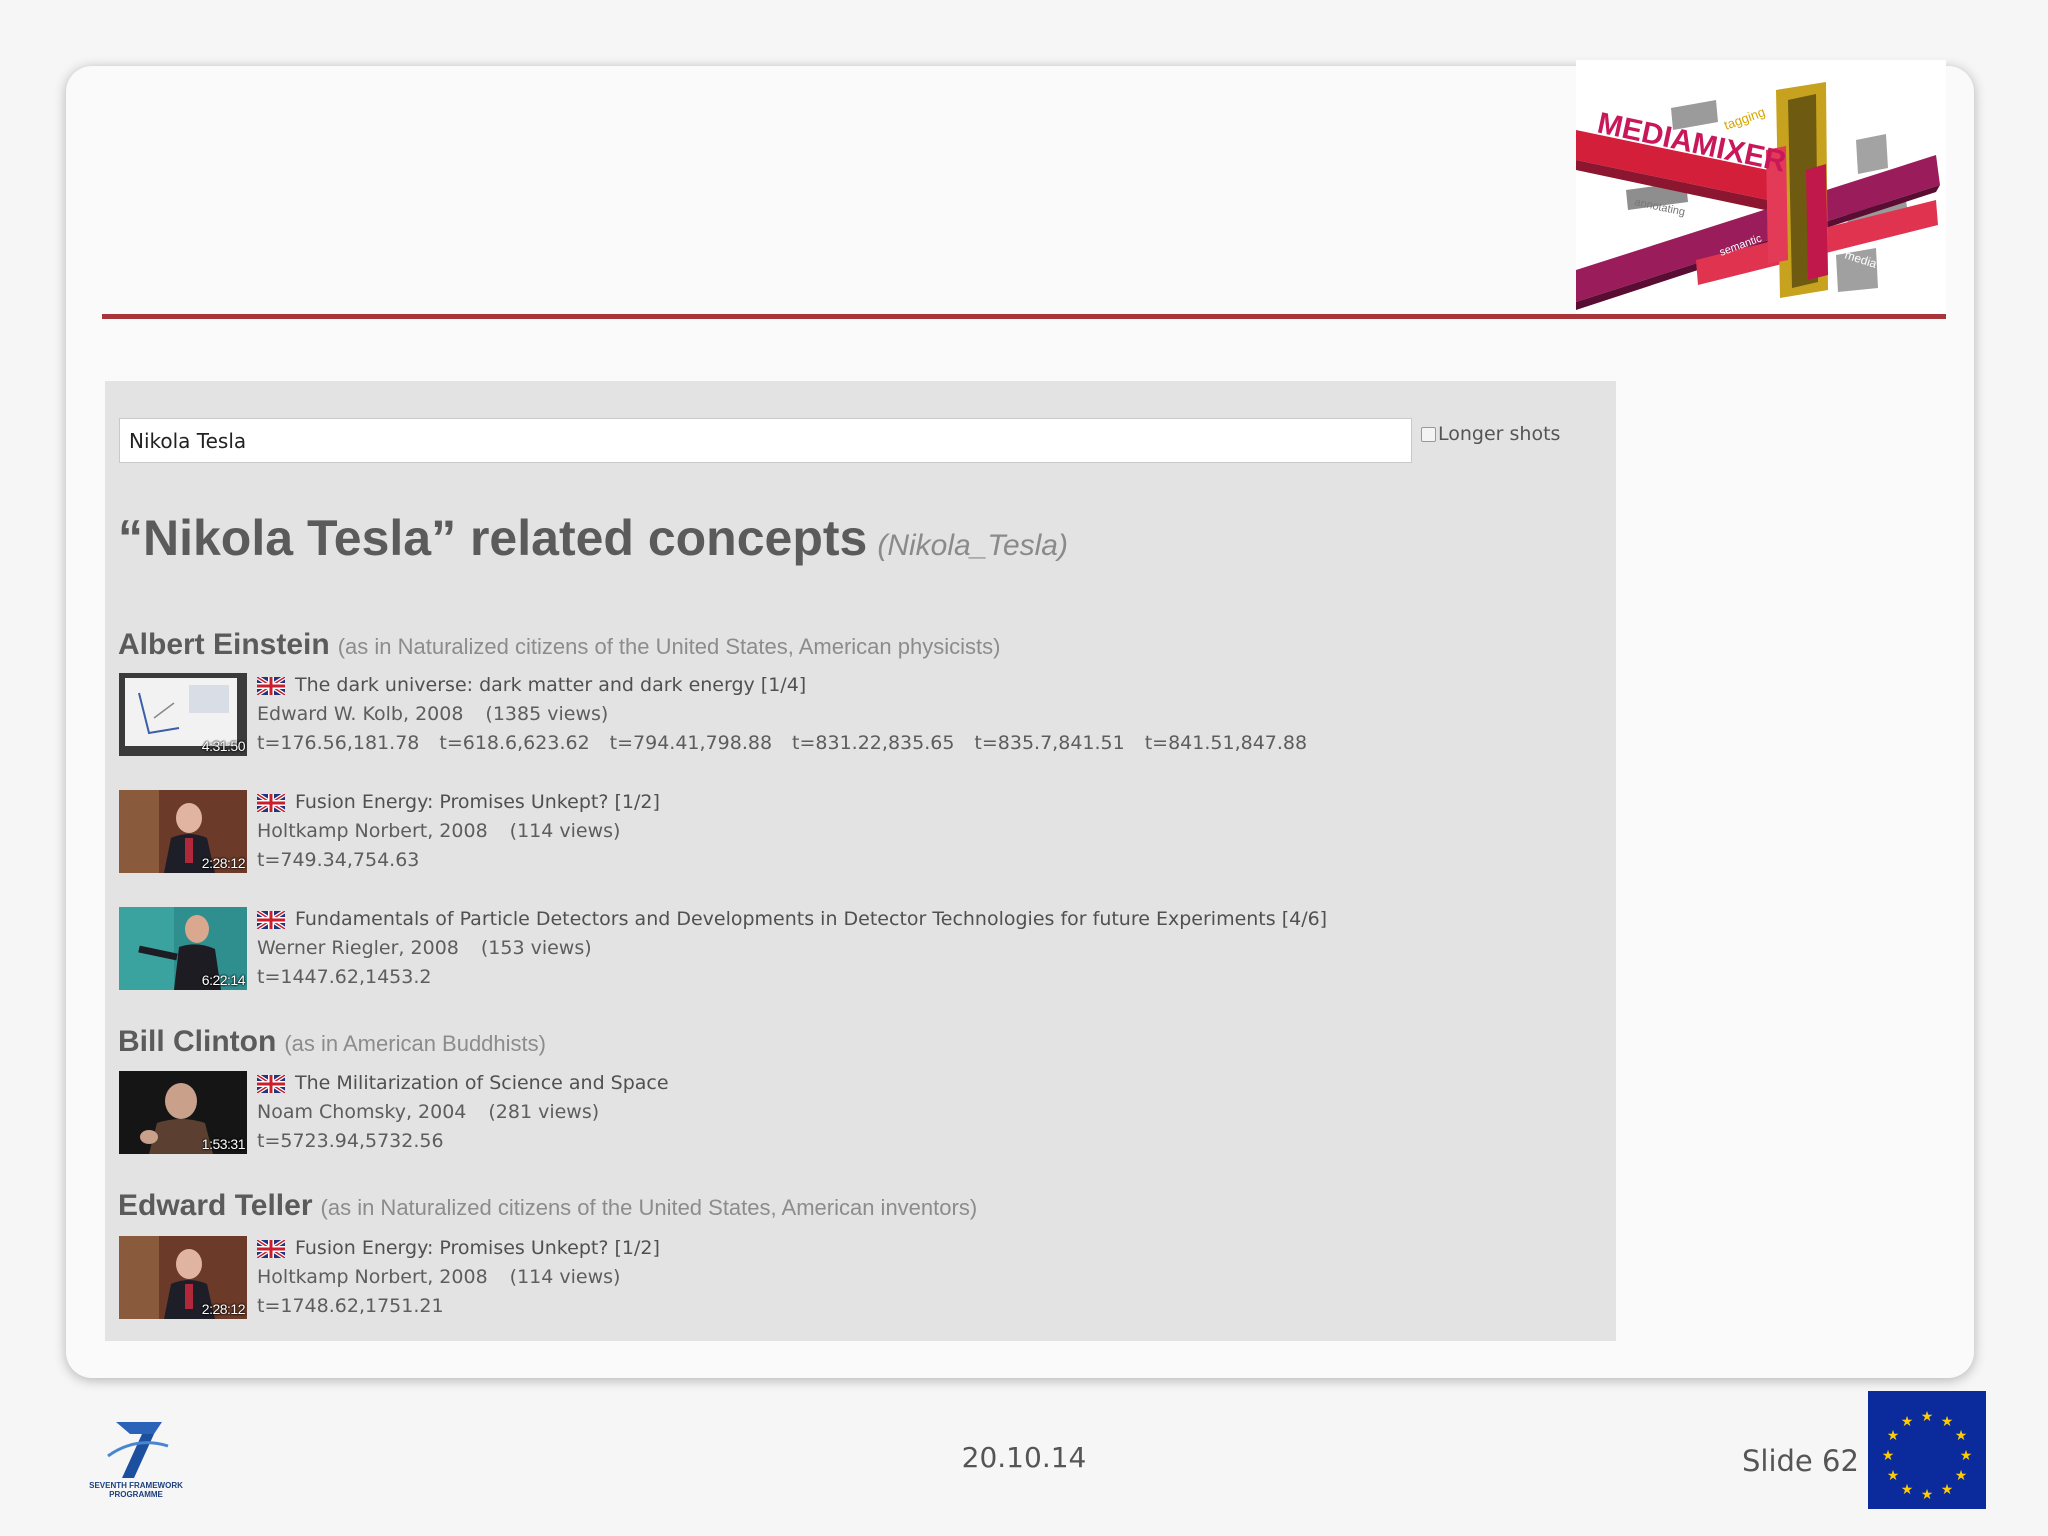  I want to click on longer-shots-option: Longer shots, so click(1490, 434).